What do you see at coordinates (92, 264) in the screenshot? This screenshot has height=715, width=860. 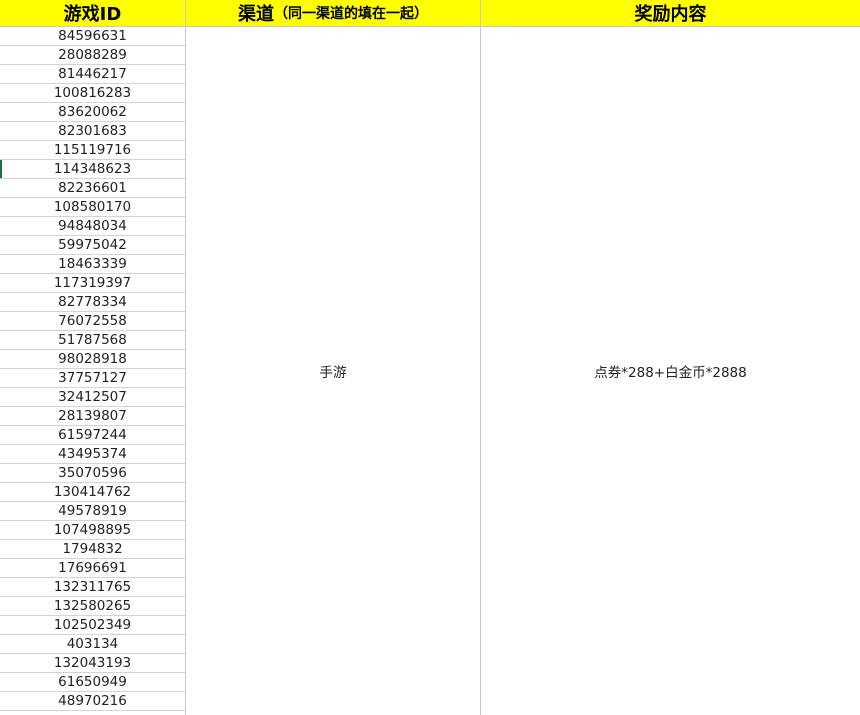 I see `game-id-cell: 18463339` at bounding box center [92, 264].